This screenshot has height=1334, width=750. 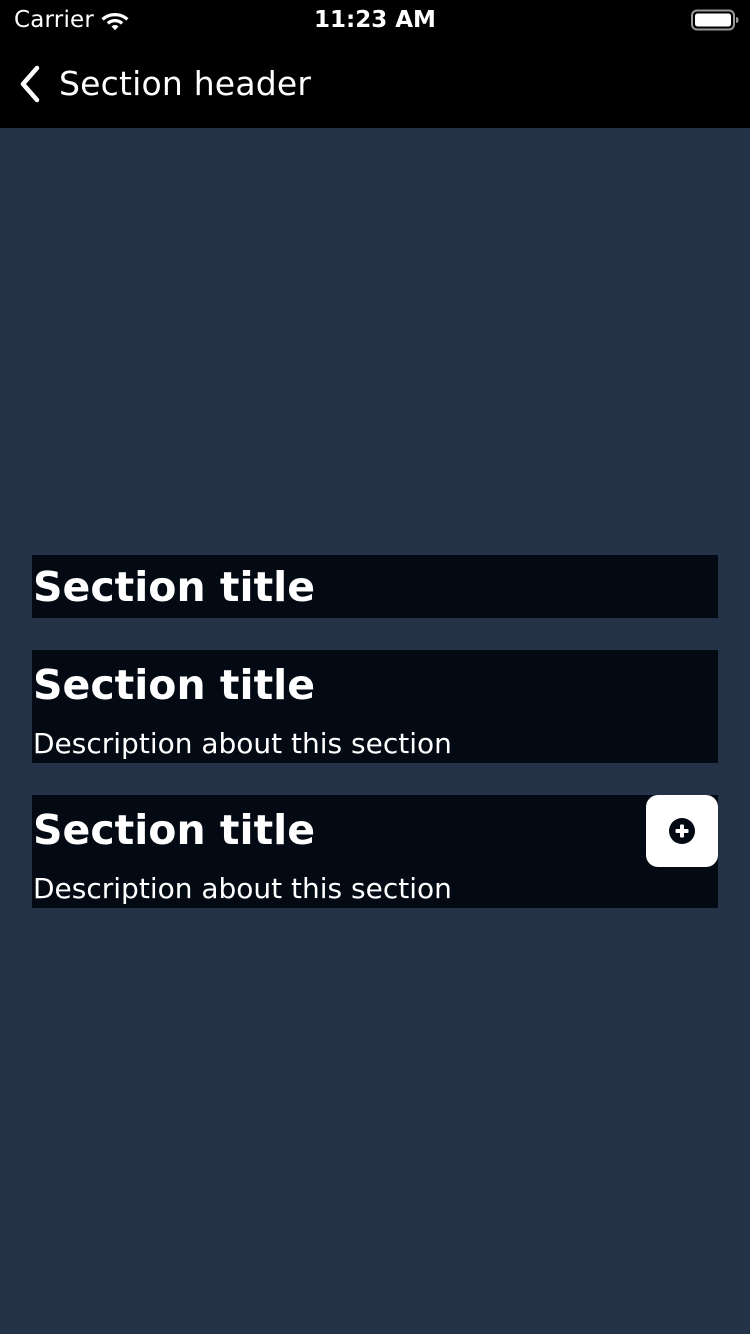 I want to click on battery-icon, so click(x=715, y=20).